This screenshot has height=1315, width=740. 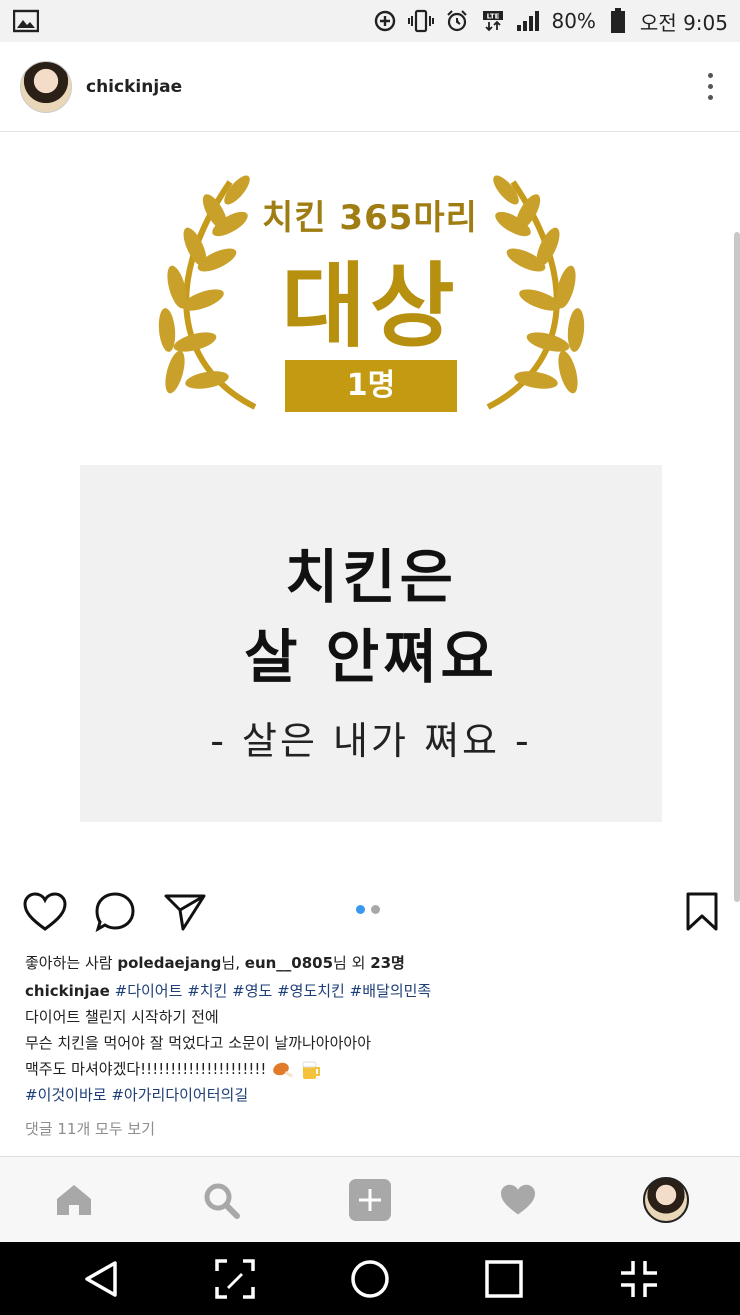 I want to click on liker-username: eun__0805, so click(x=289, y=963).